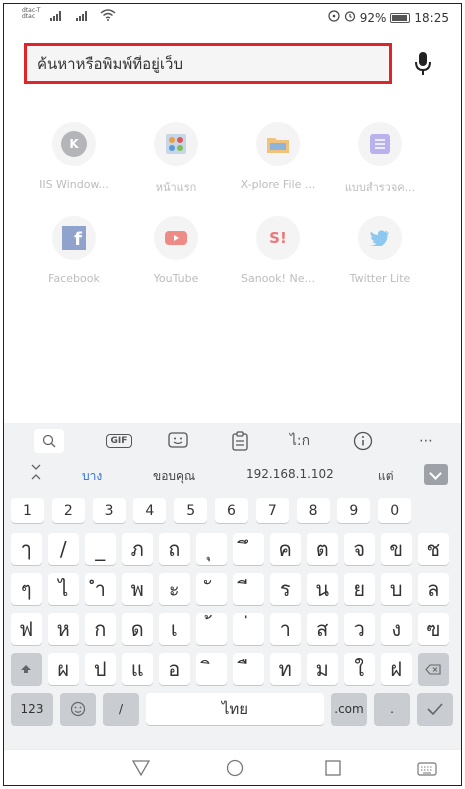 This screenshot has width=465, height=789. I want to click on character-key: ฃ, so click(433, 629).